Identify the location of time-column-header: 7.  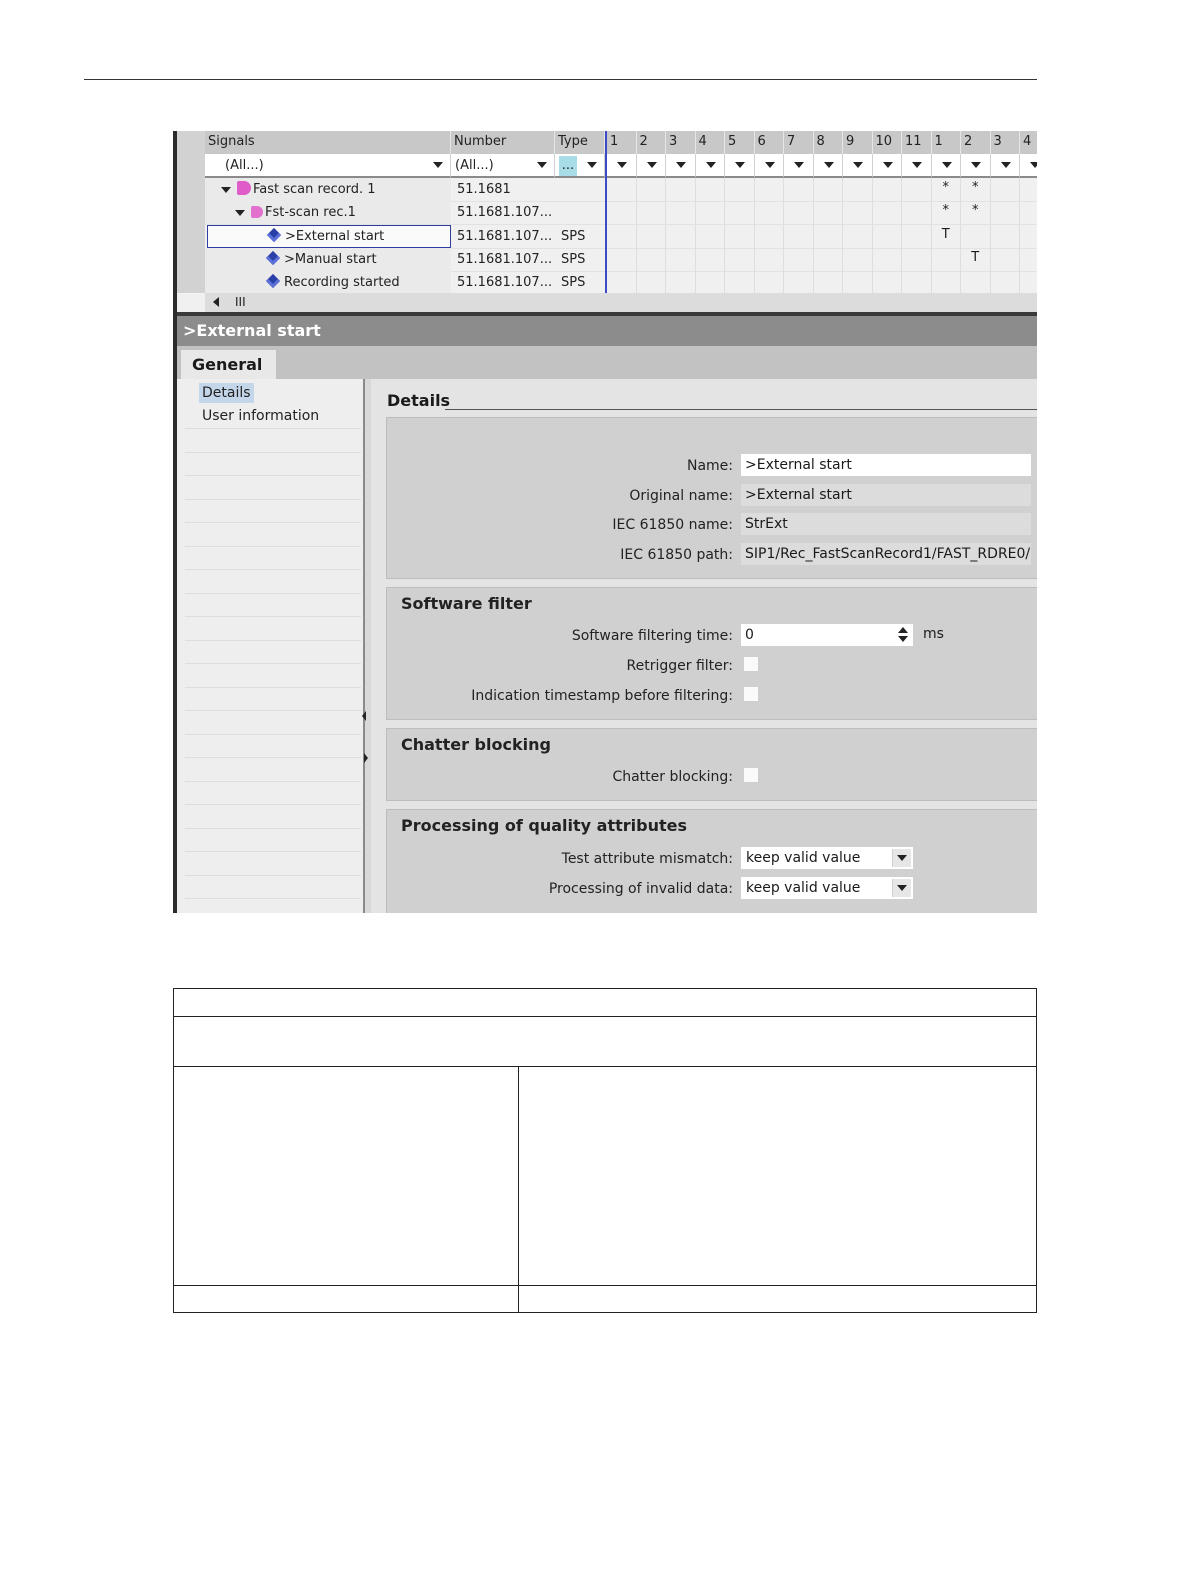
(799, 142).